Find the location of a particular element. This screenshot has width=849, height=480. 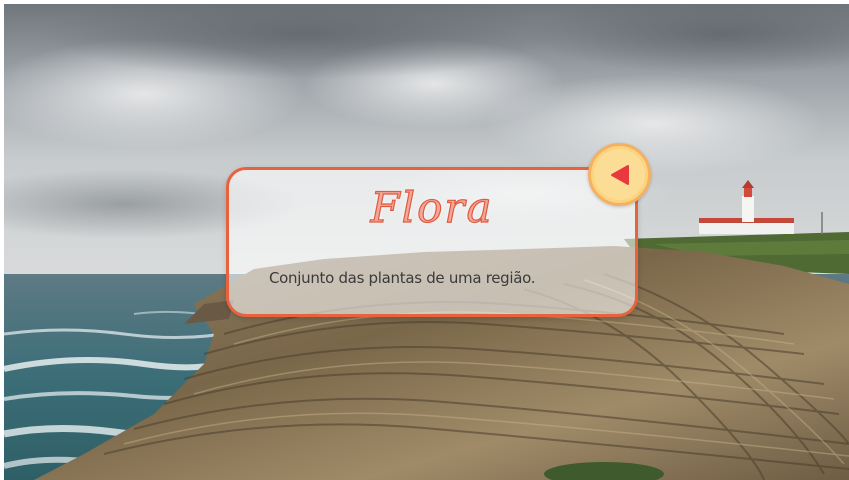

back-button-inner is located at coordinates (619, 174).